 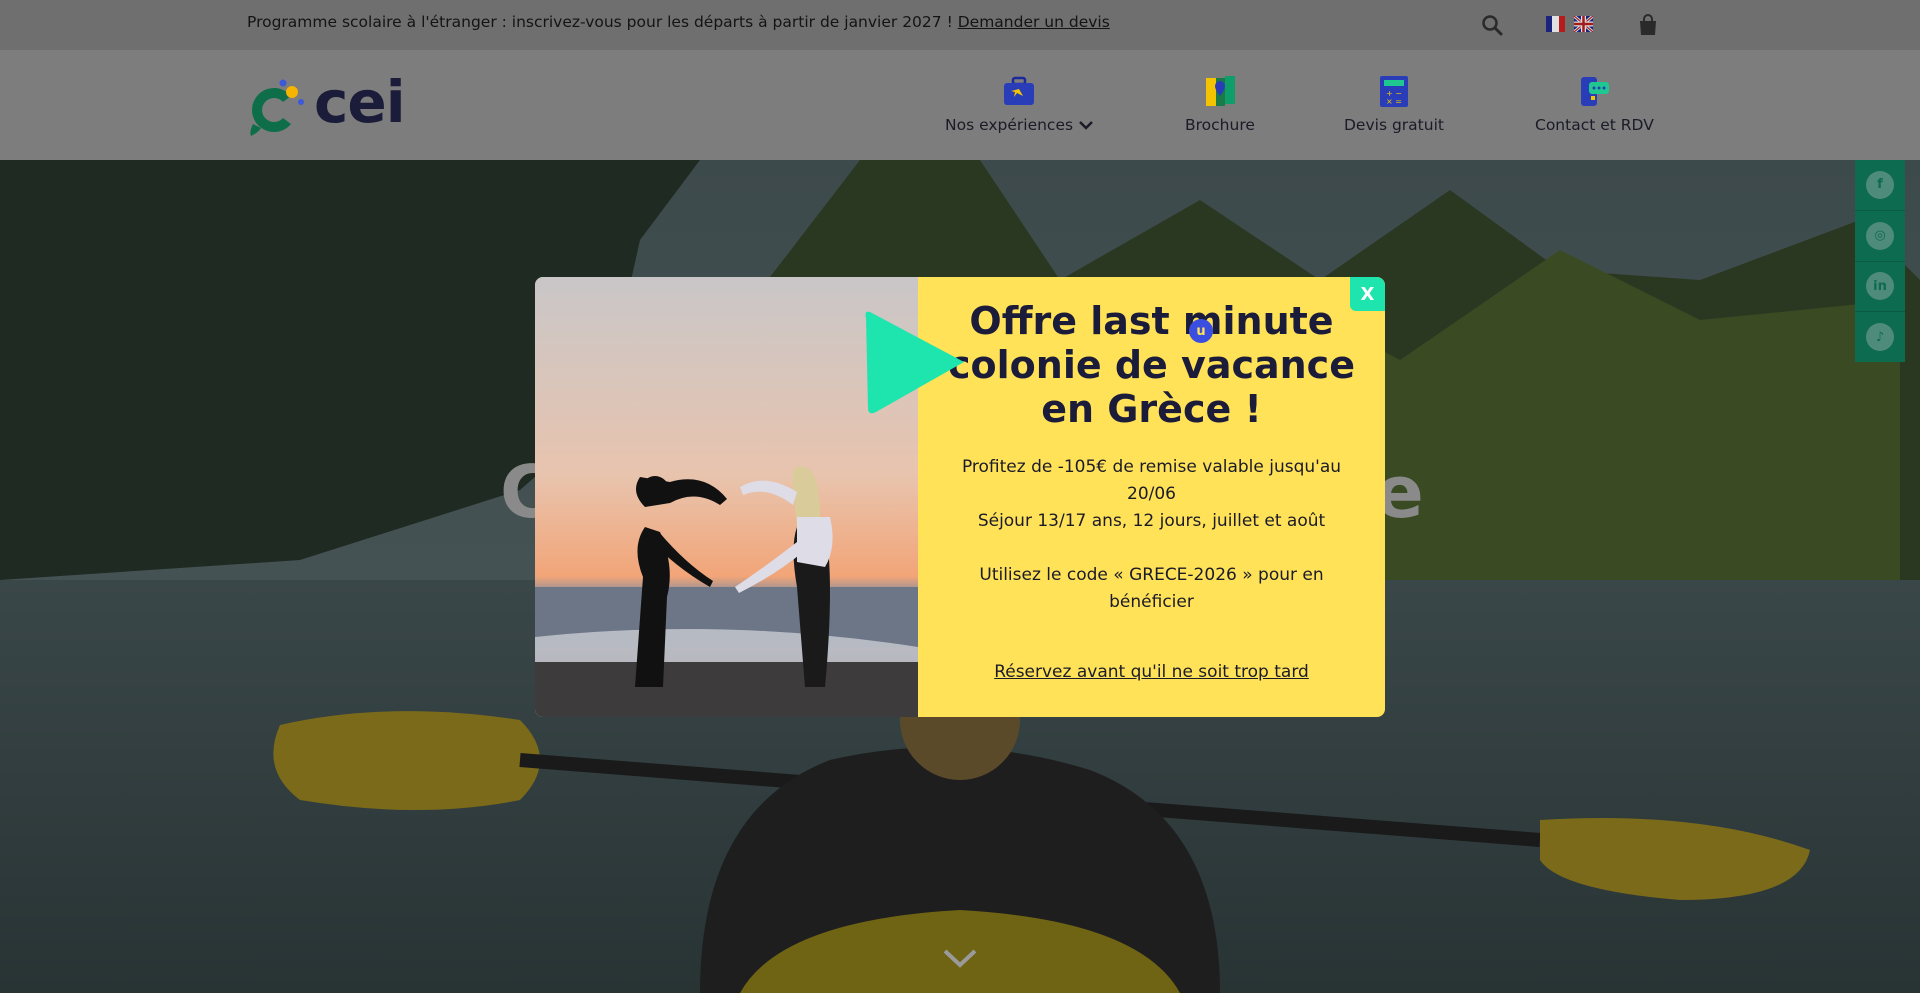 I want to click on scroll-down-chevron-icon, so click(x=960, y=958).